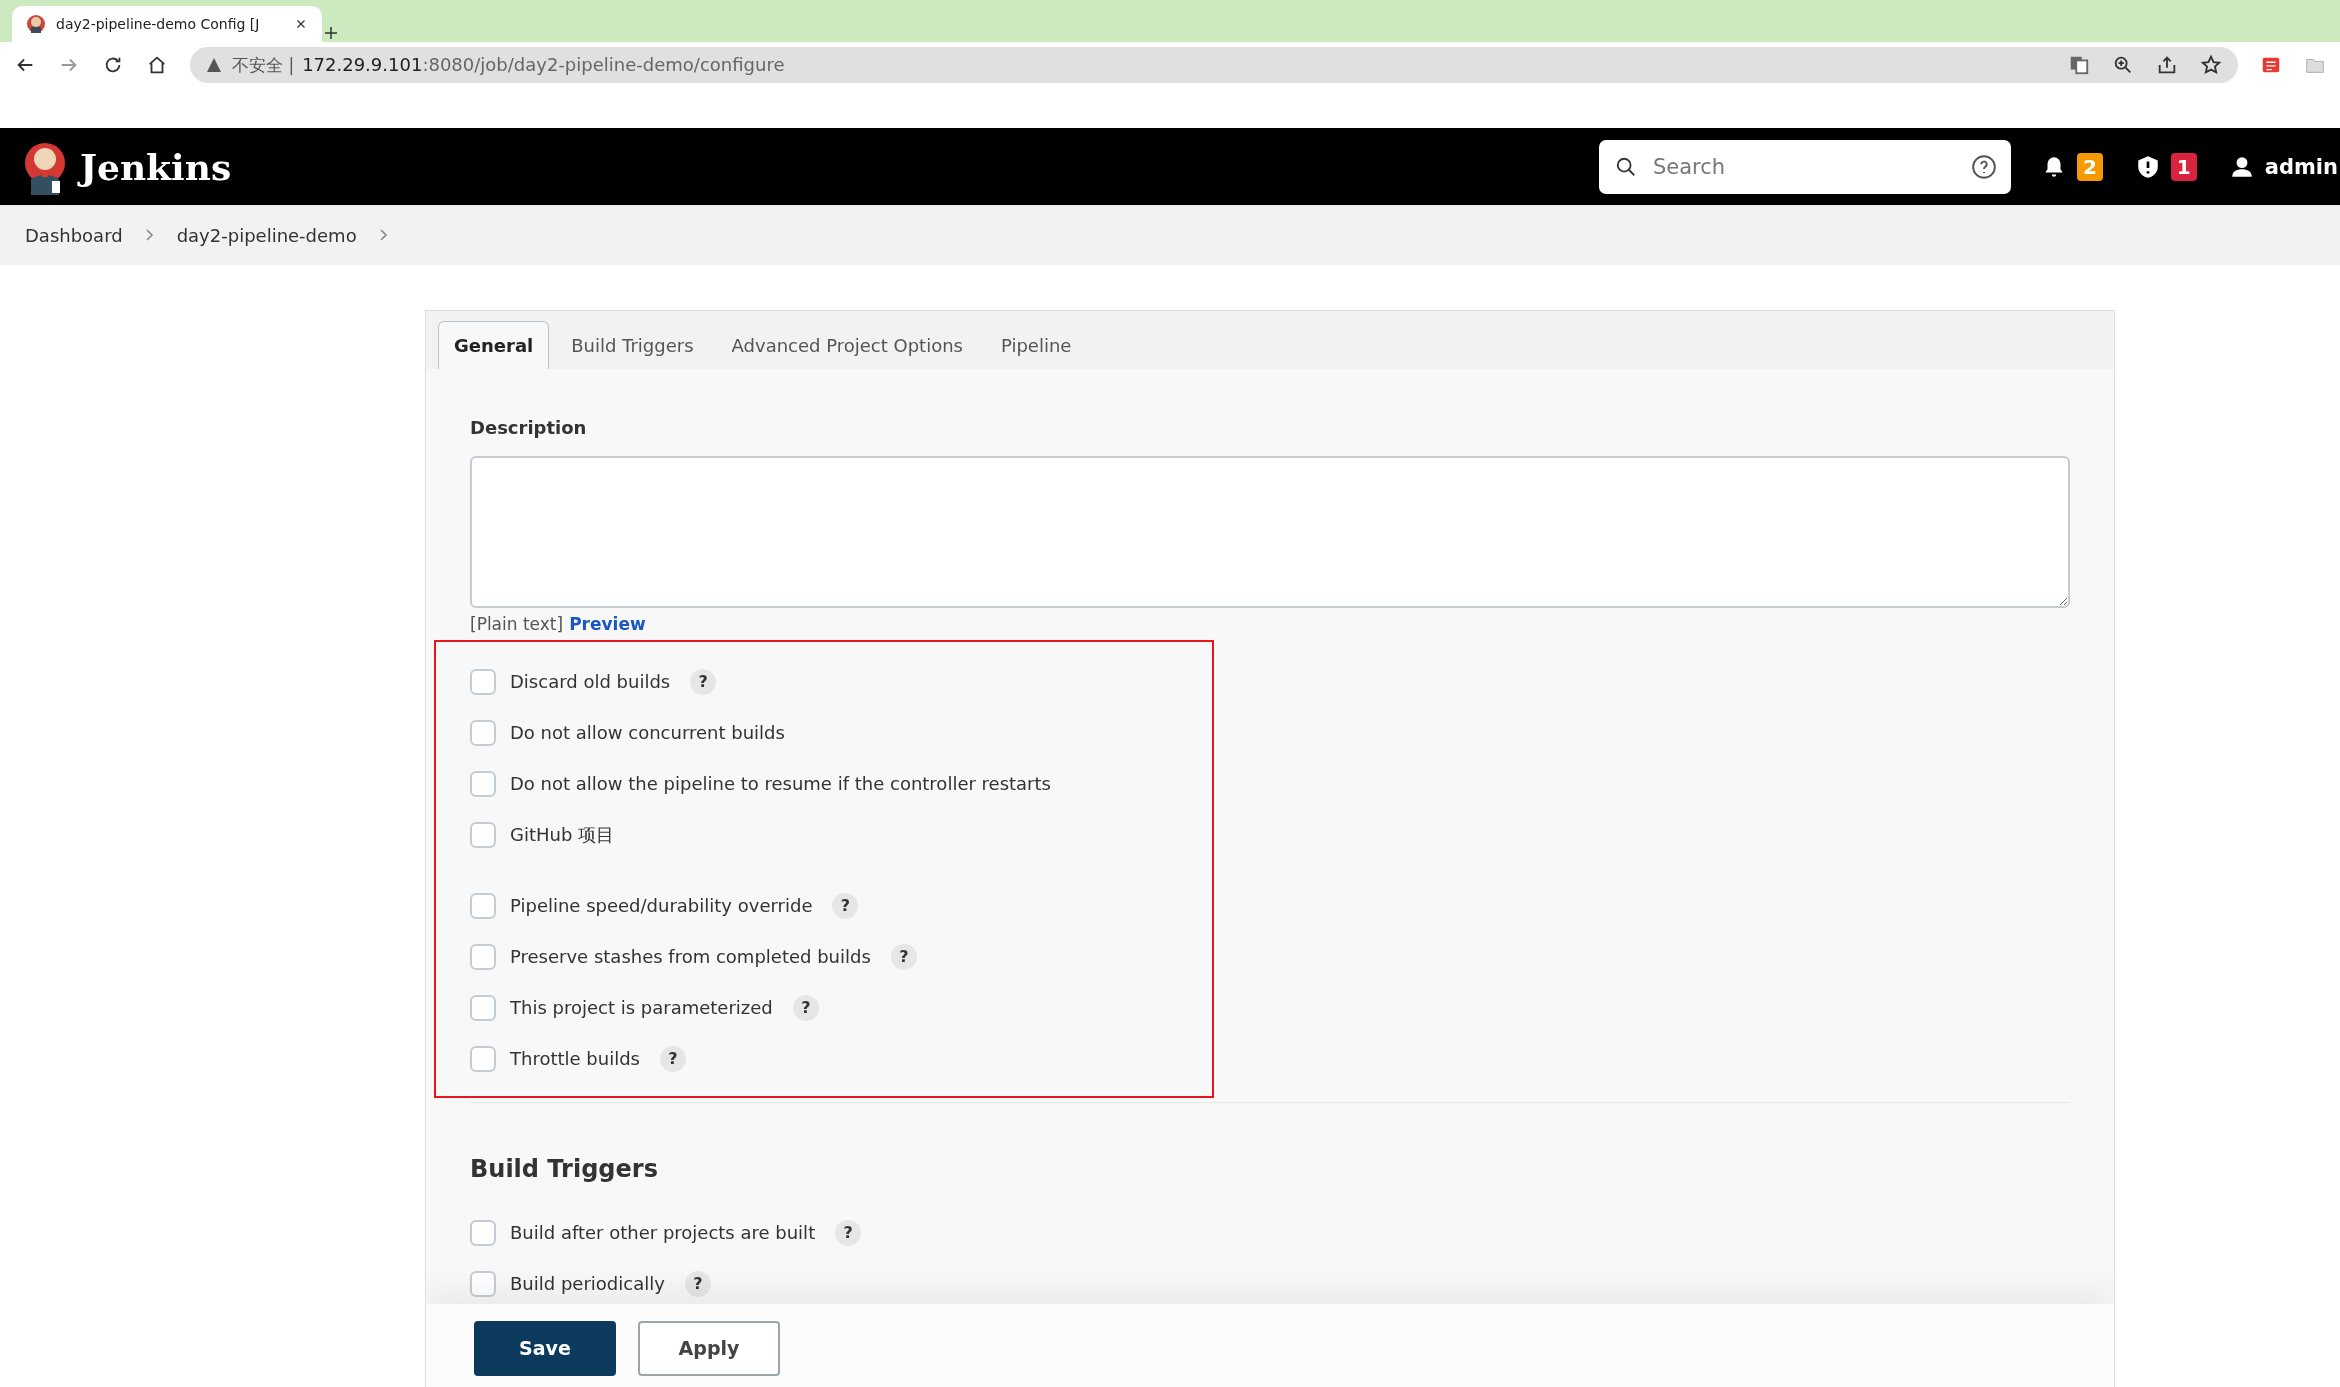 The width and height of the screenshot is (2340, 1387). Describe the element at coordinates (36, 24) in the screenshot. I see `butler-icon` at that location.